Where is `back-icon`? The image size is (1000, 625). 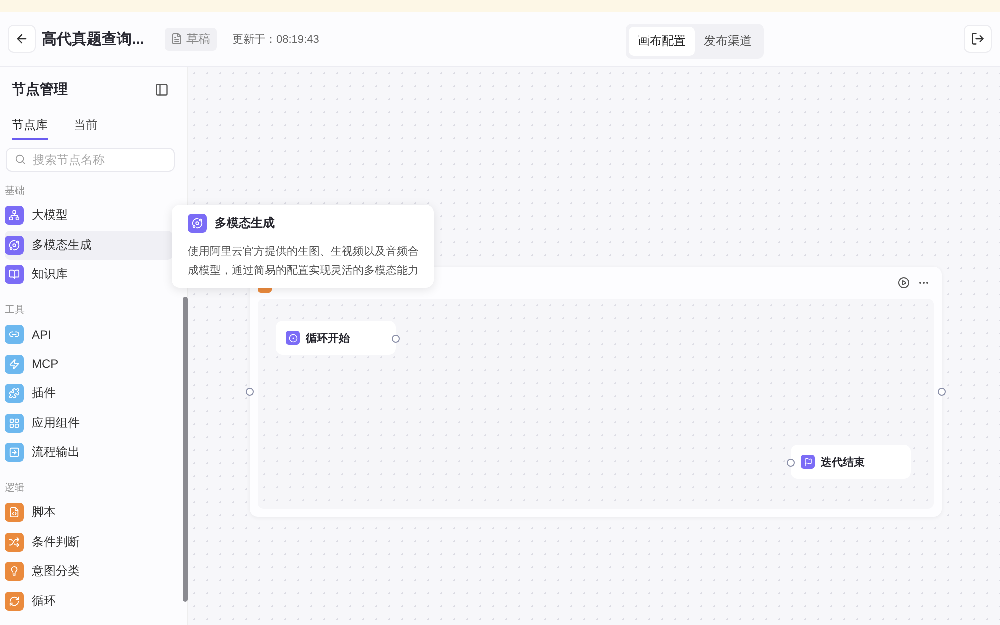
back-icon is located at coordinates (22, 39).